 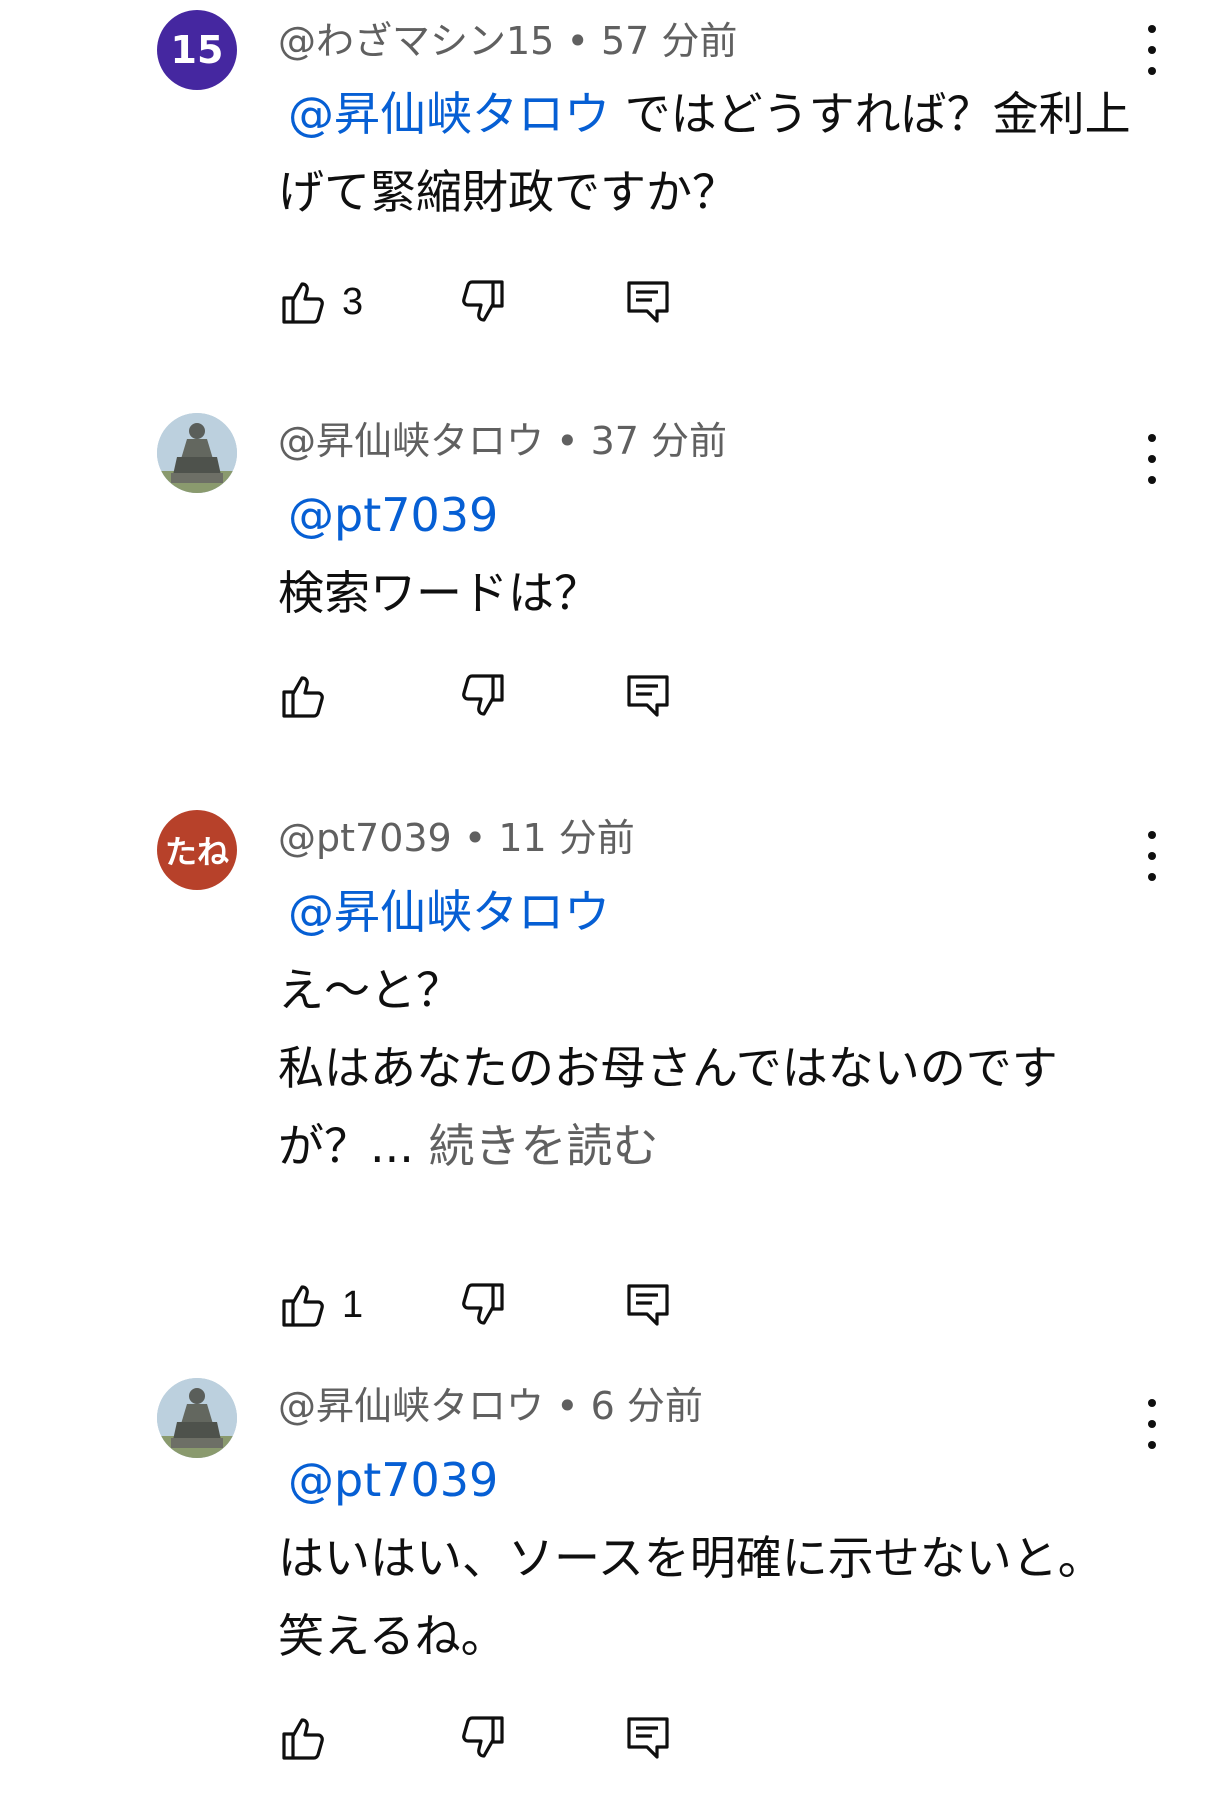 I want to click on comment-time: 6 分前, so click(x=647, y=1406).